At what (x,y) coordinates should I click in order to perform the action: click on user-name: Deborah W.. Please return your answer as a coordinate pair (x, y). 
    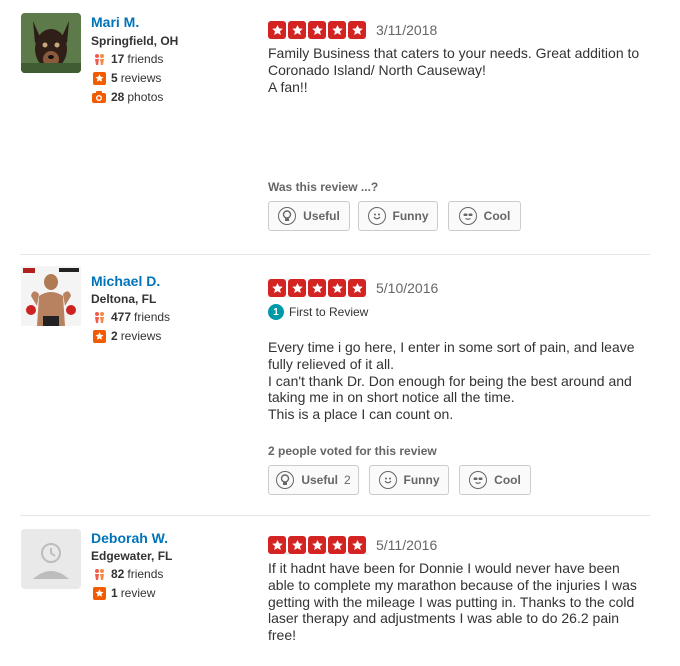
    Looking at the image, I should click on (129, 538).